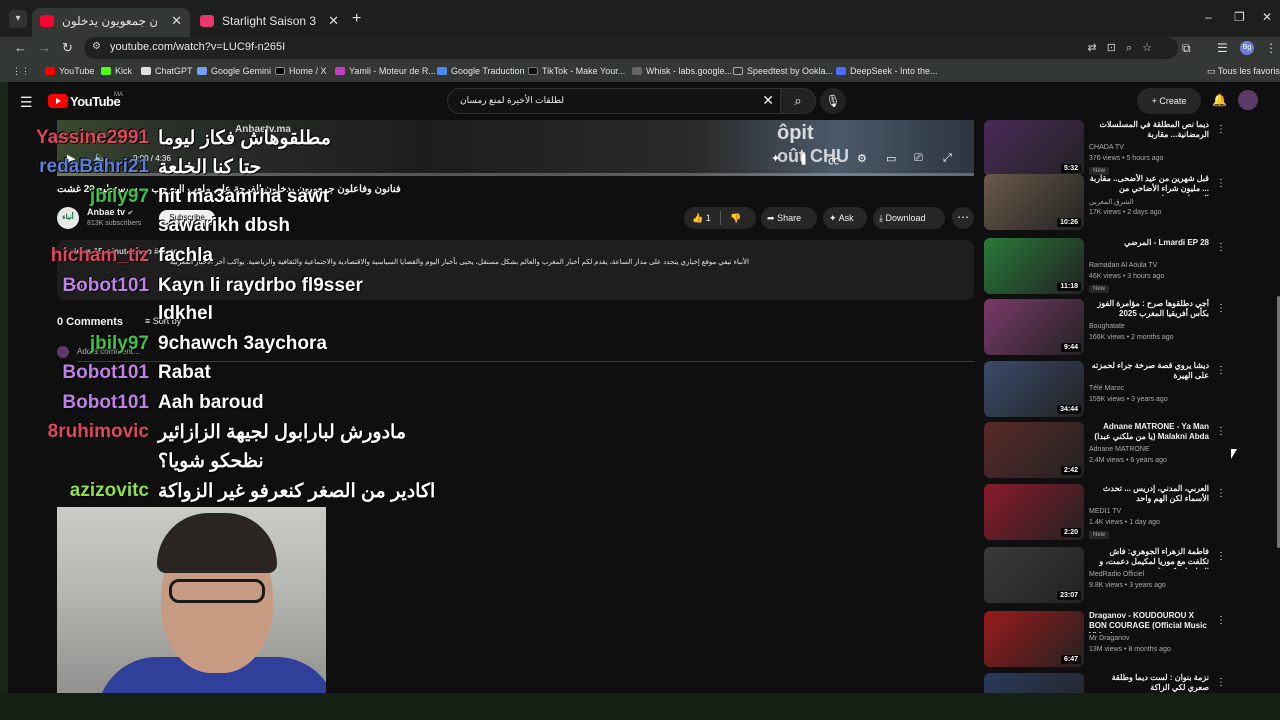  What do you see at coordinates (197, 47) in the screenshot?
I see `address-url: youtube.com/watch?v=LUC9f-n265I` at bounding box center [197, 47].